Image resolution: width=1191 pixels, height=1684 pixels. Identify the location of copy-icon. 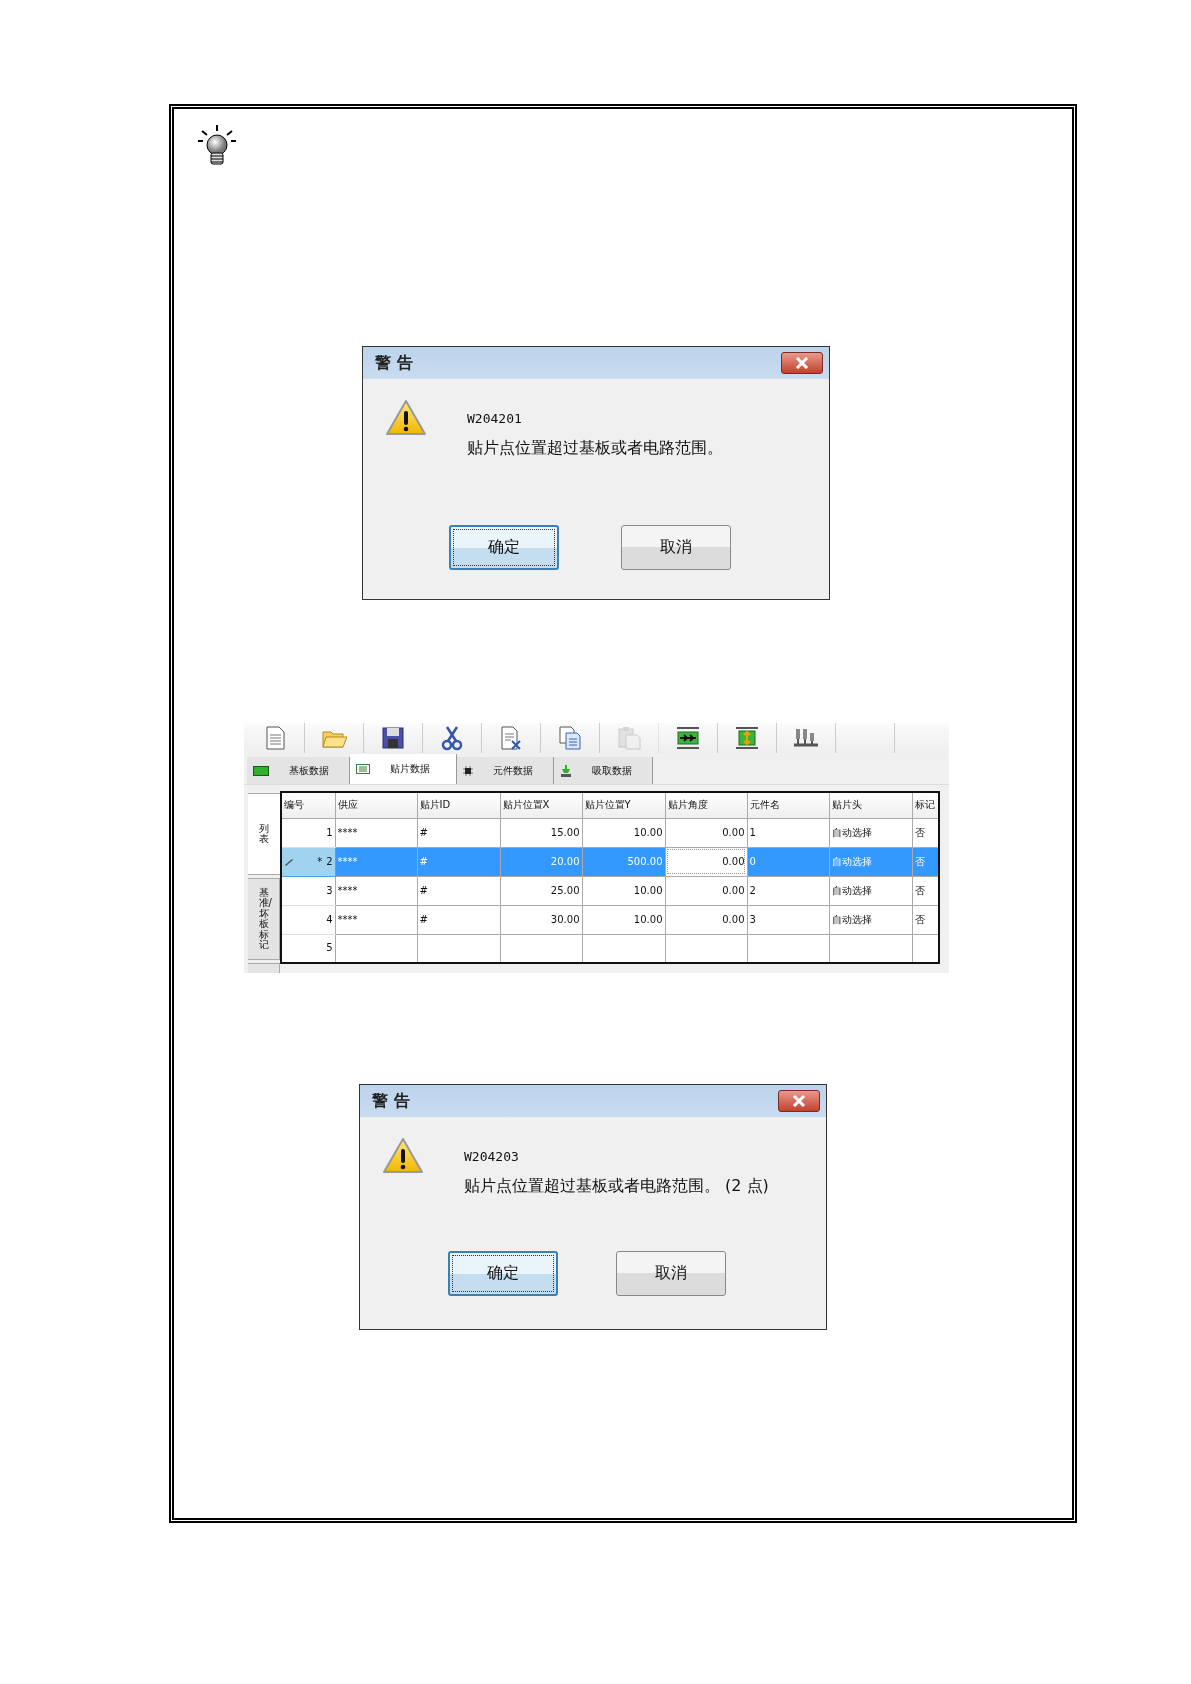
(570, 738).